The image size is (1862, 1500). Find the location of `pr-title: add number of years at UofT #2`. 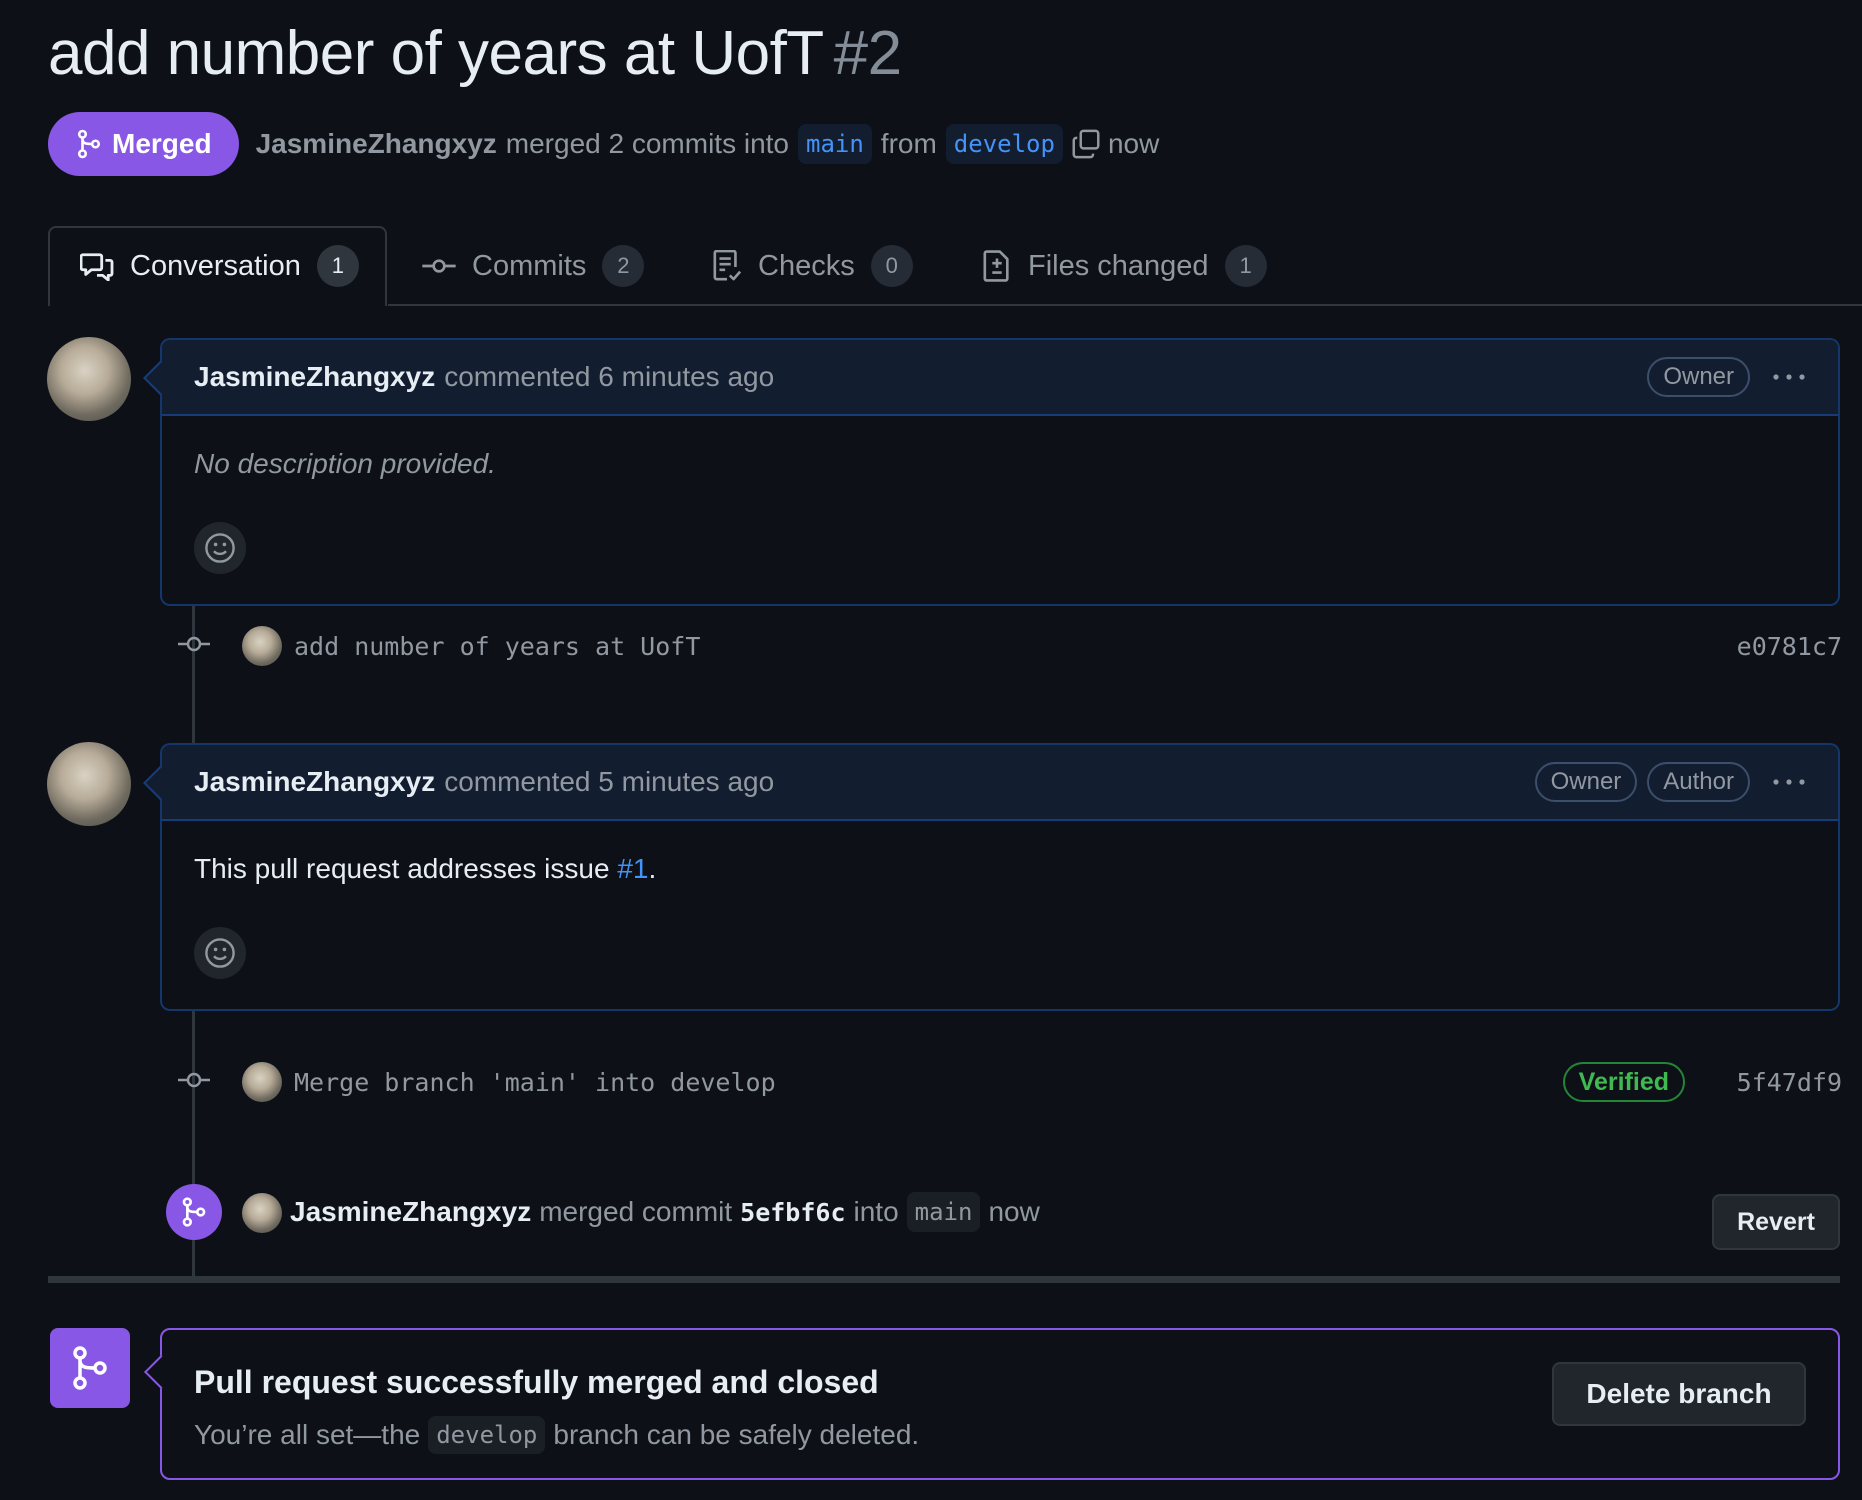

pr-title: add number of years at UofT #2 is located at coordinates (475, 53).